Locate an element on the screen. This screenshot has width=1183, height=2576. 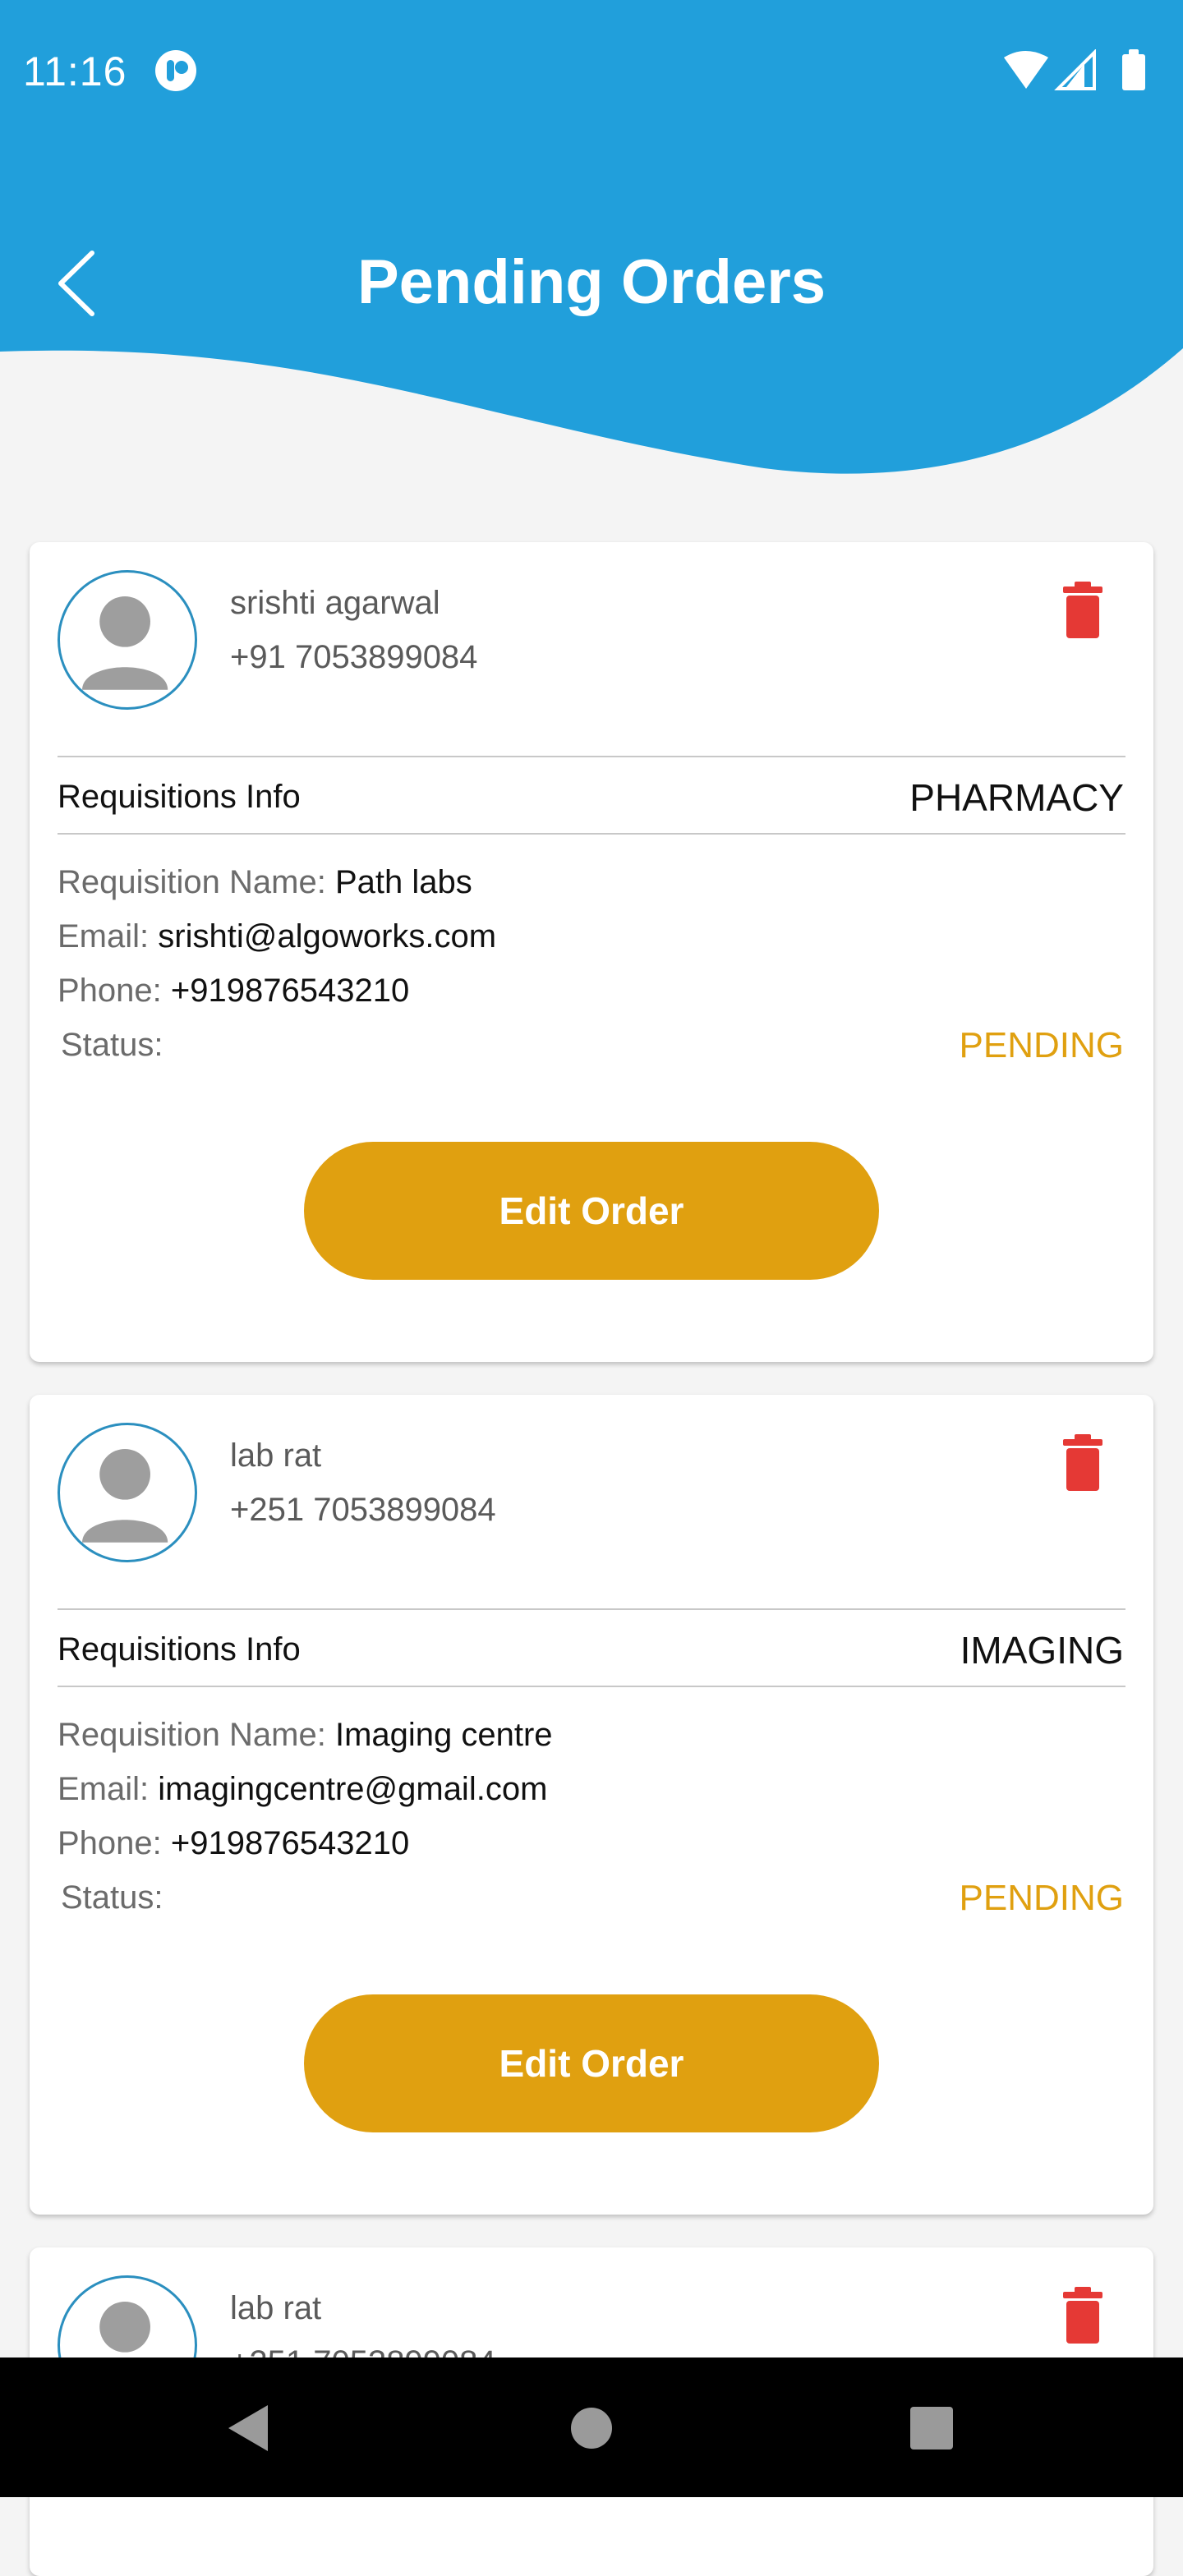
email-row: Email: imagingcentre@gmail.com is located at coordinates (302, 1789).